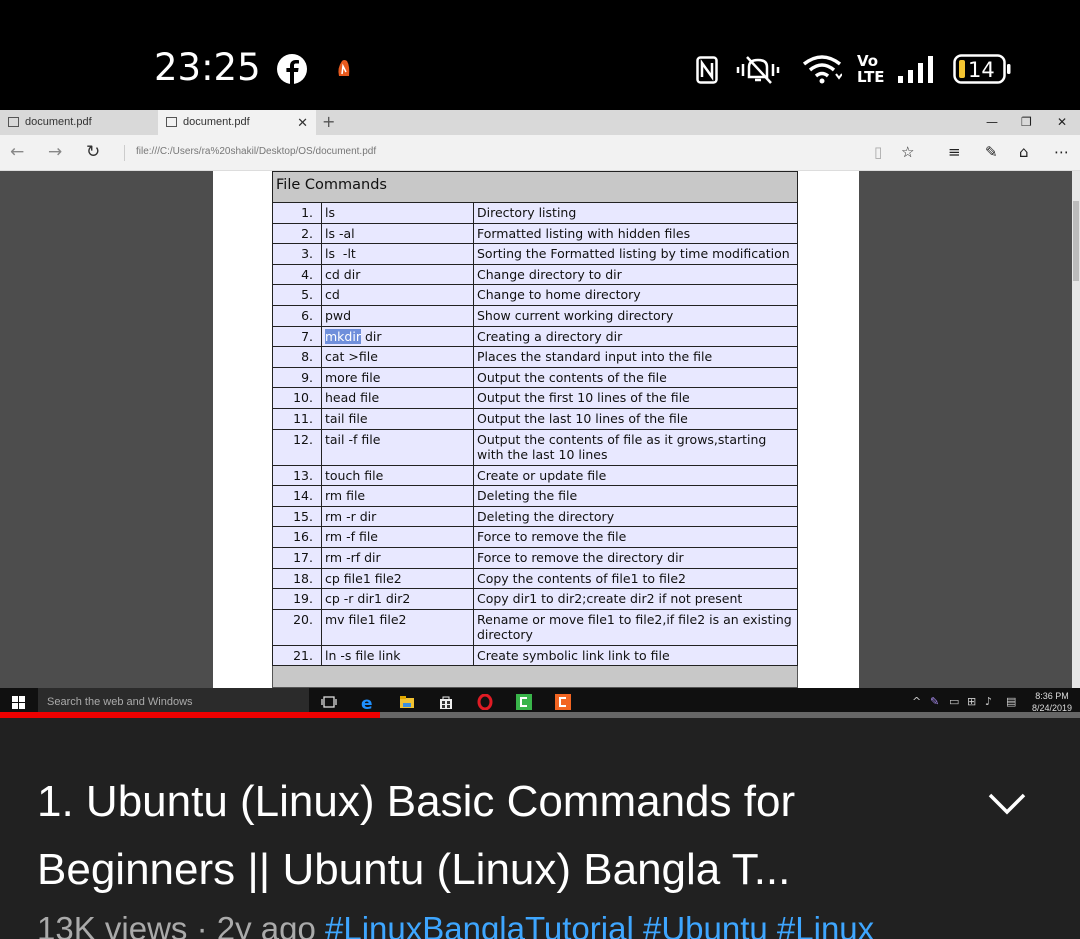 This screenshot has height=939, width=1080. Describe the element at coordinates (297, 274) in the screenshot. I see `row-number: 4.` at that location.